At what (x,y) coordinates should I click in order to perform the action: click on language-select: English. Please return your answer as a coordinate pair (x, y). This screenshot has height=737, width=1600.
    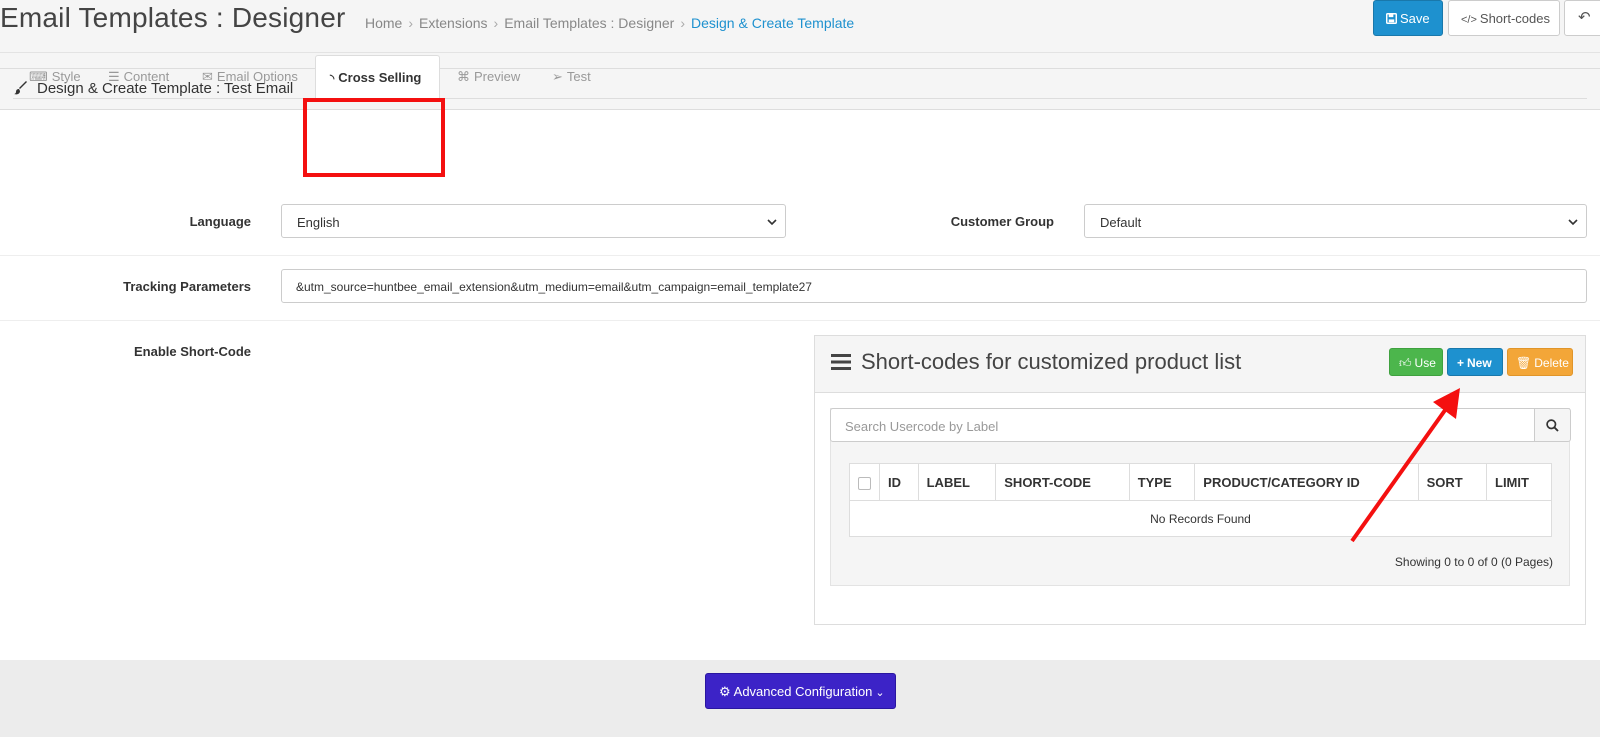
    Looking at the image, I should click on (533, 221).